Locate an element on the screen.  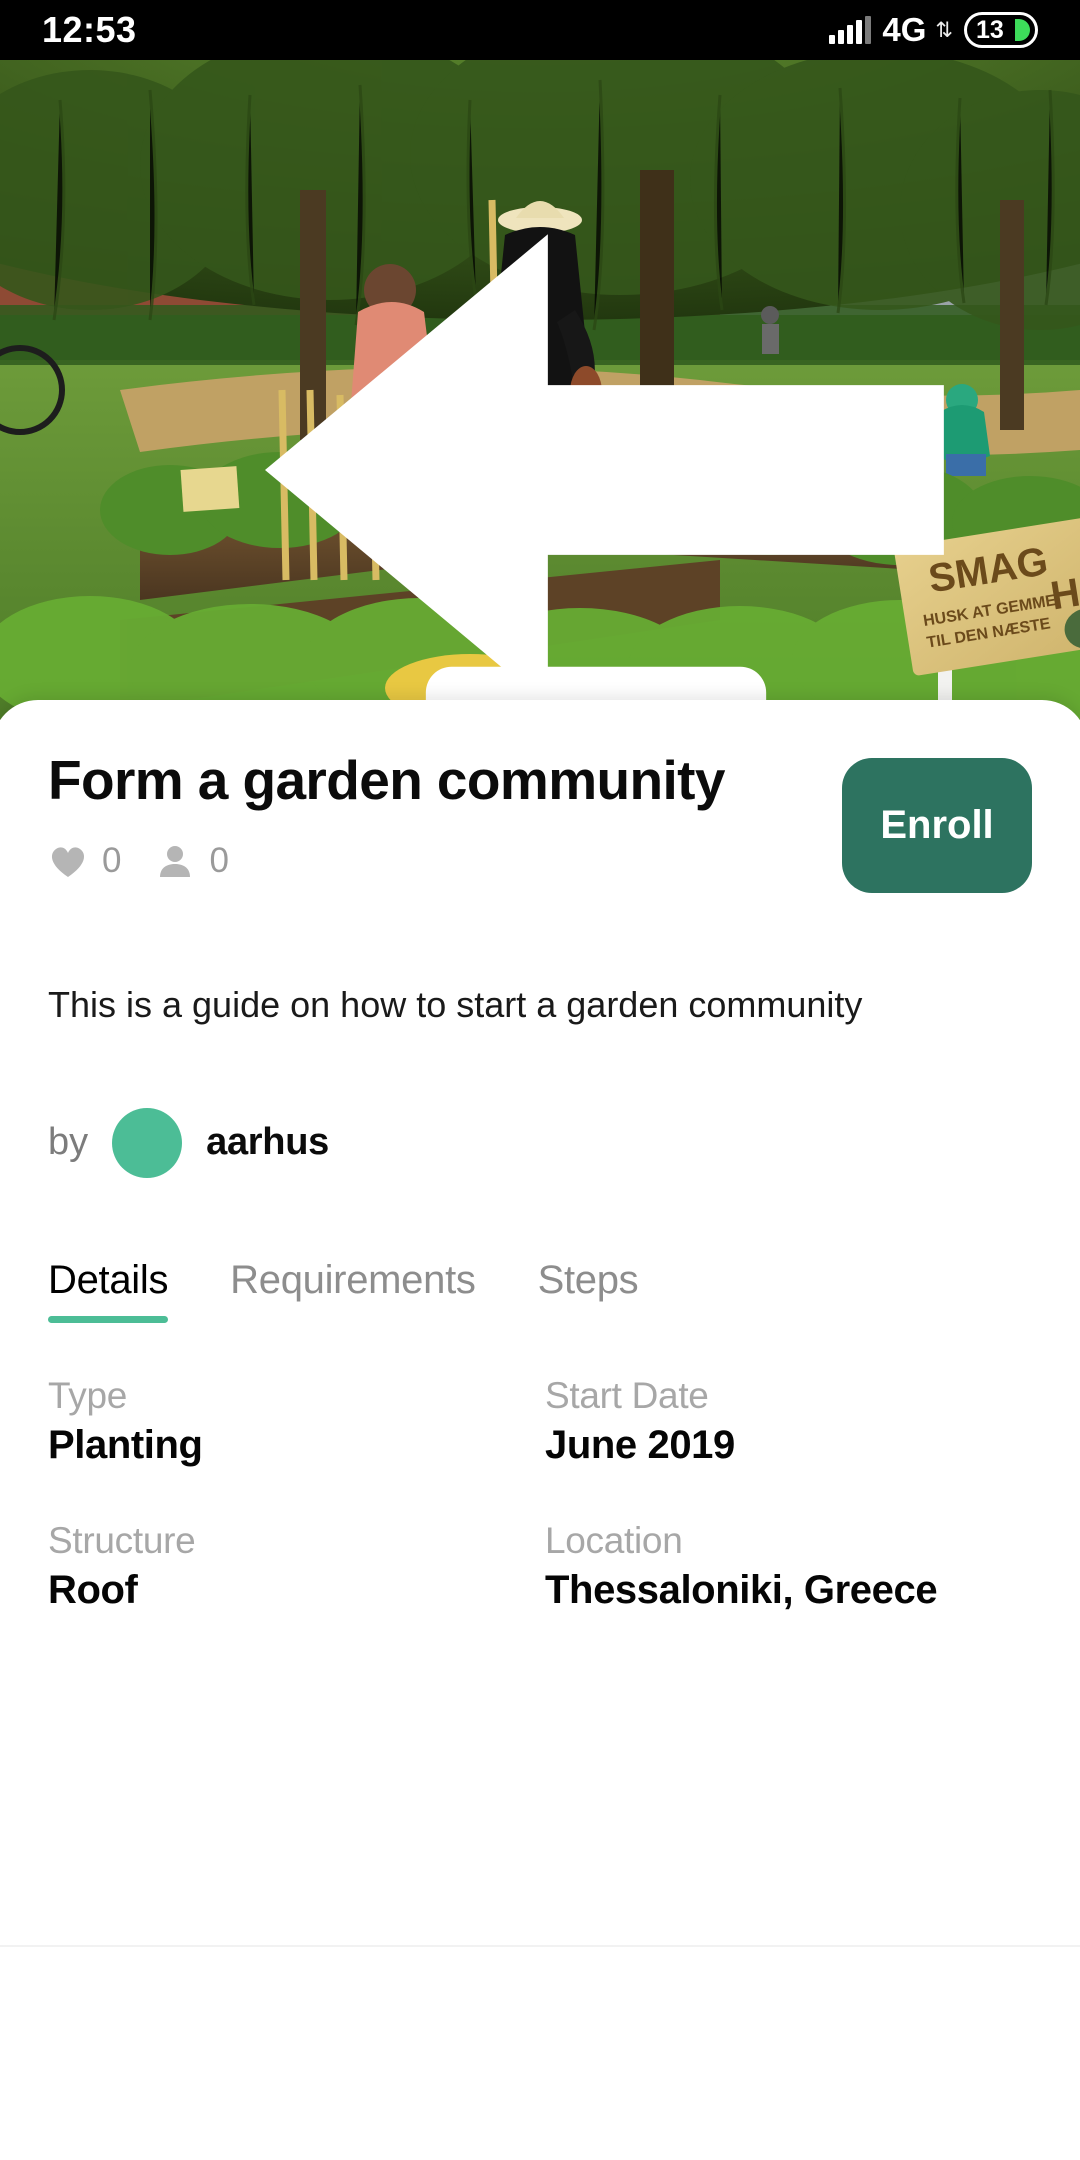
tab-steps: Steps is located at coordinates (588, 1290).